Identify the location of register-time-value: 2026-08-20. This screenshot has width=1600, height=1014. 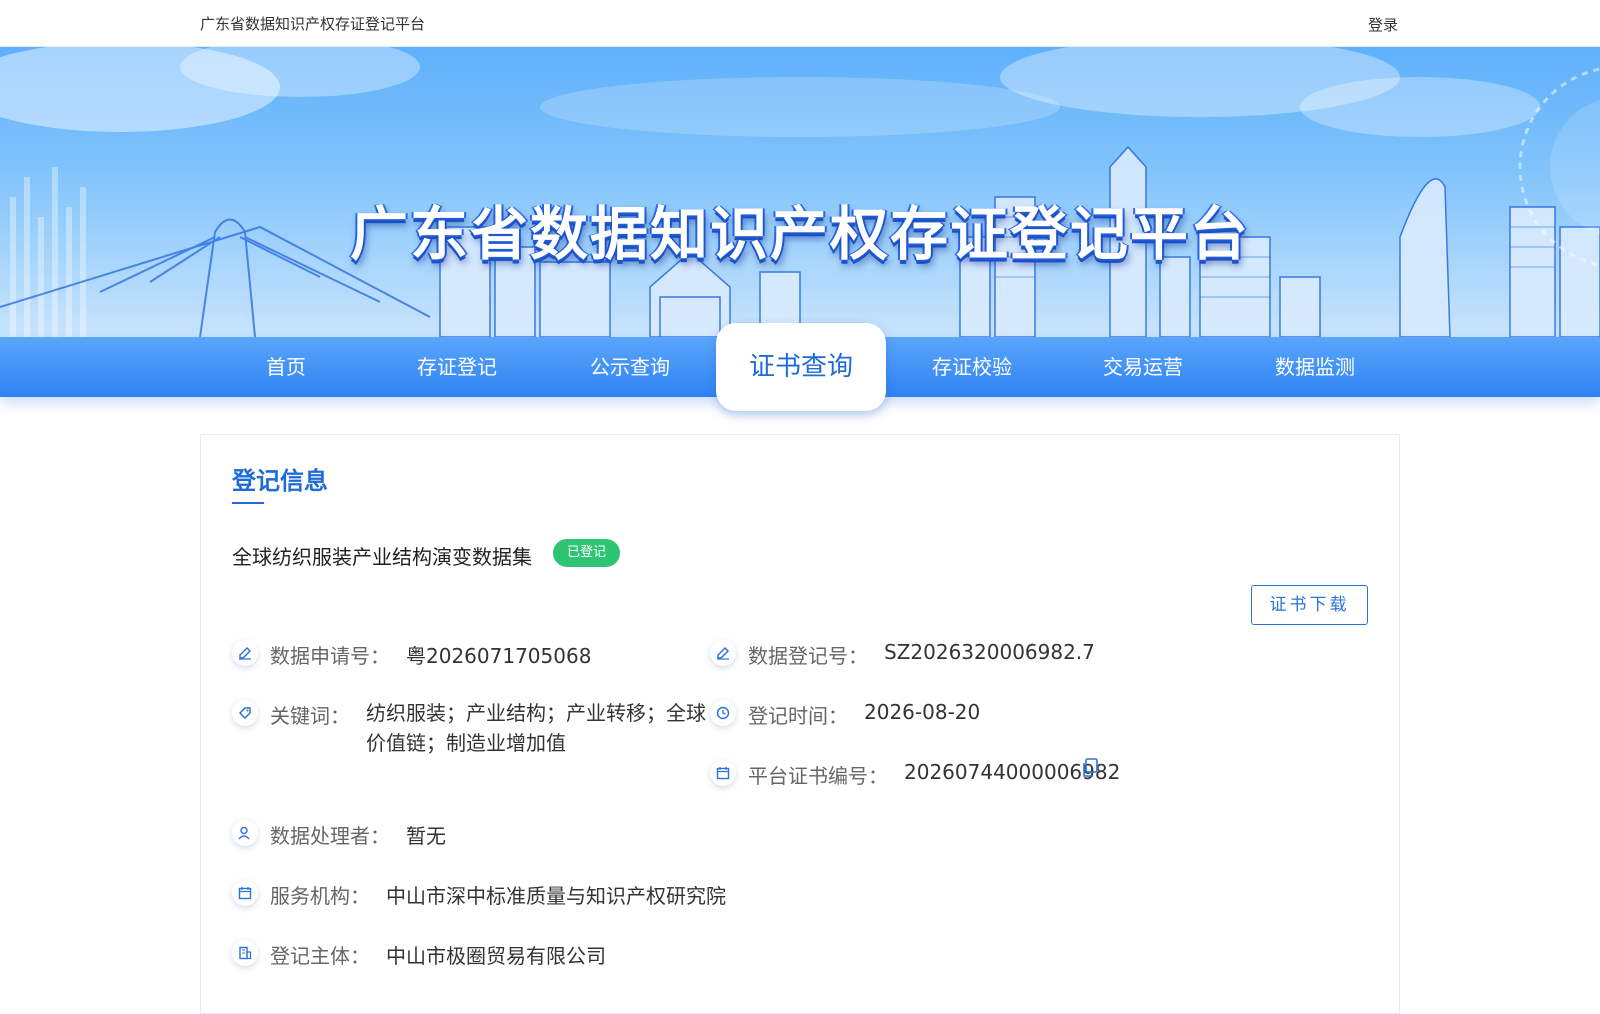
(922, 712).